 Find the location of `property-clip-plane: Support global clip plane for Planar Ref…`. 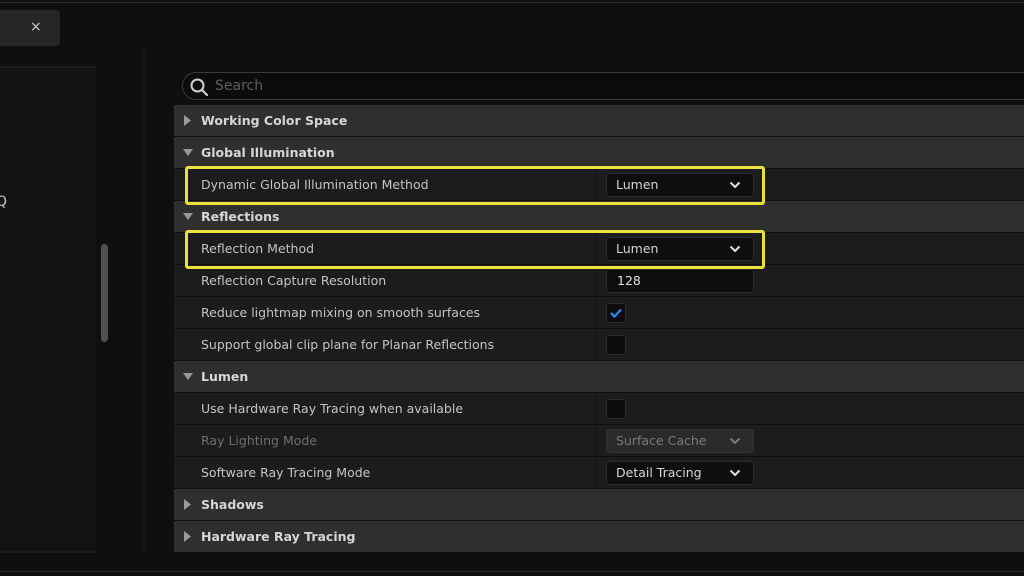

property-clip-plane: Support global clip plane for Planar Ref… is located at coordinates (599, 345).